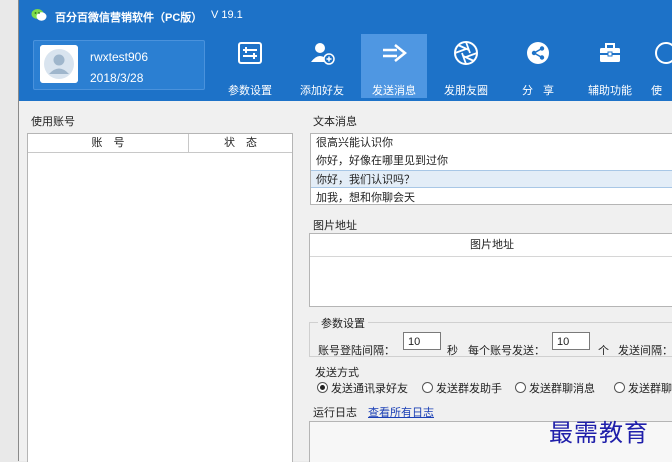 The width and height of the screenshot is (672, 462). I want to click on share-icon, so click(538, 53).